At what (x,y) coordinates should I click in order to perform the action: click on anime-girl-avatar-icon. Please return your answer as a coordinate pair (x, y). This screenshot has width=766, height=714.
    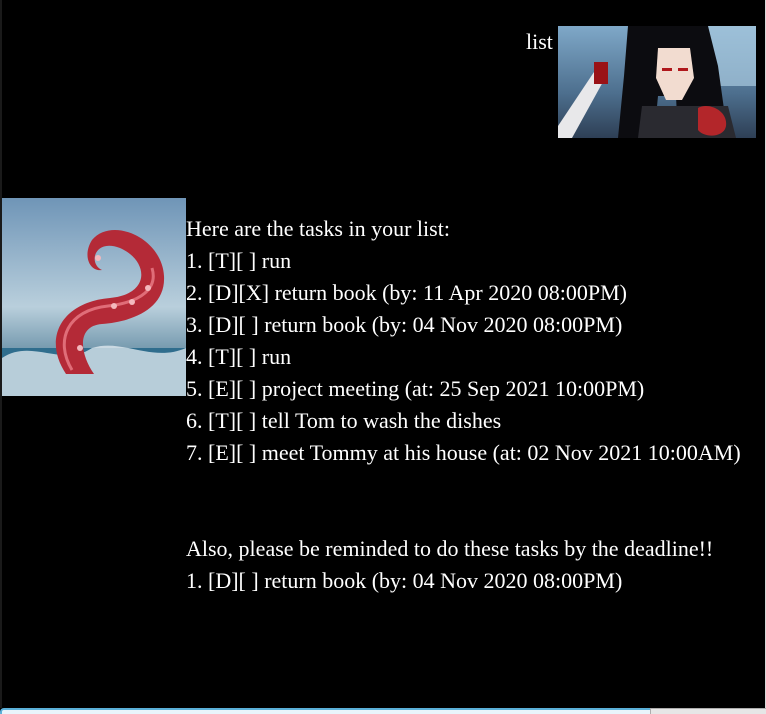
    Looking at the image, I should click on (657, 82).